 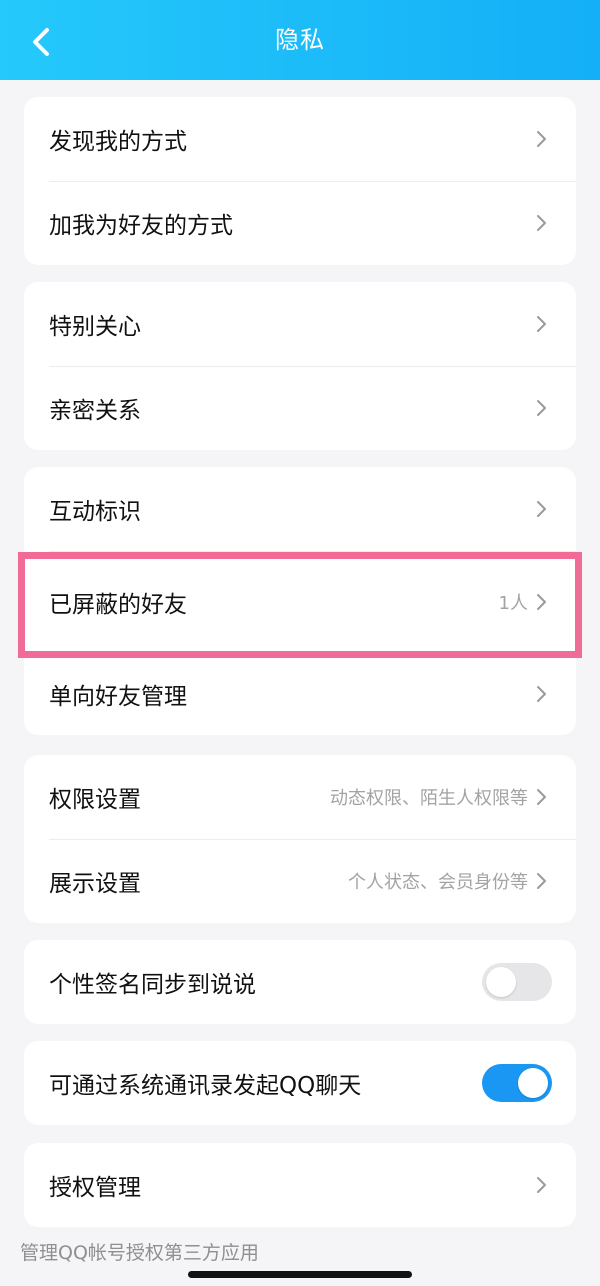 What do you see at coordinates (95, 800) in the screenshot?
I see `row-label: 权限设置` at bounding box center [95, 800].